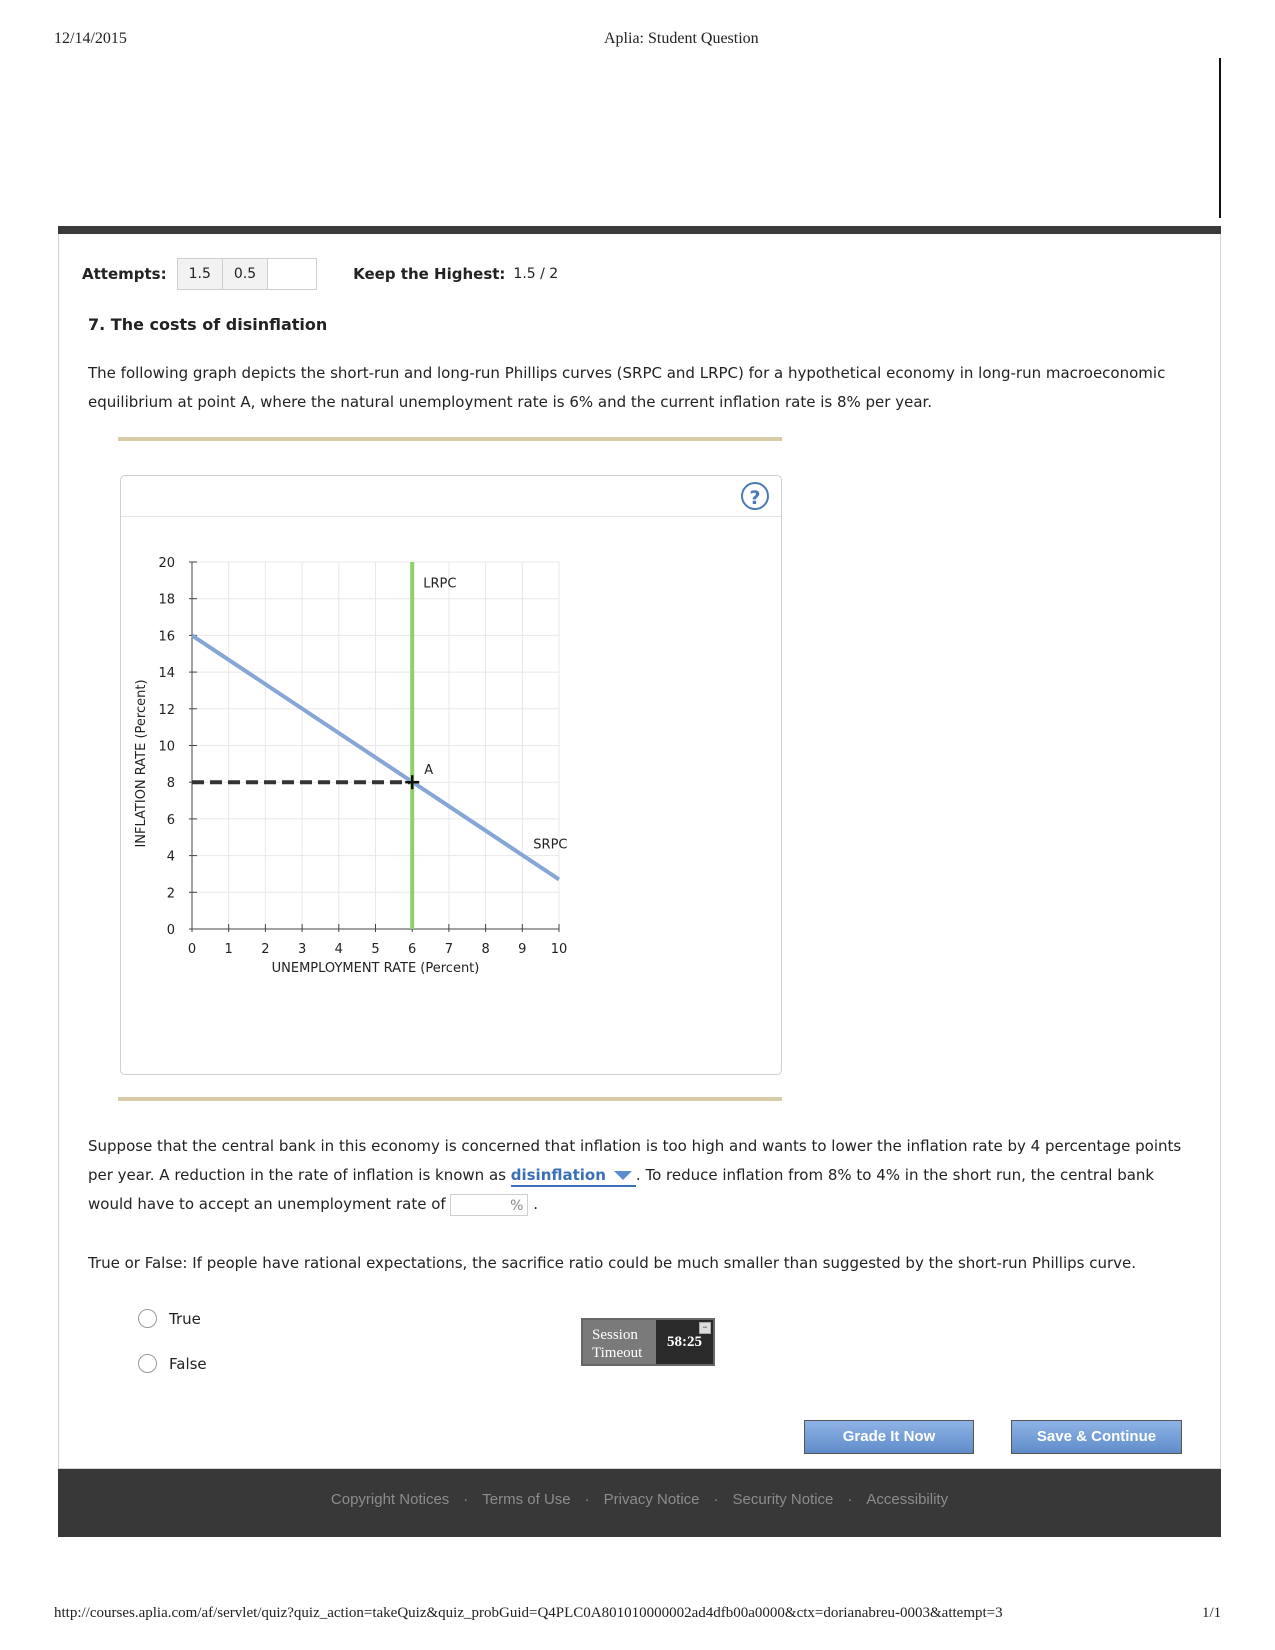 This screenshot has height=1650, width=1275. What do you see at coordinates (1096, 1437) in the screenshot?
I see `save-and-continue-button: Save & Continue` at bounding box center [1096, 1437].